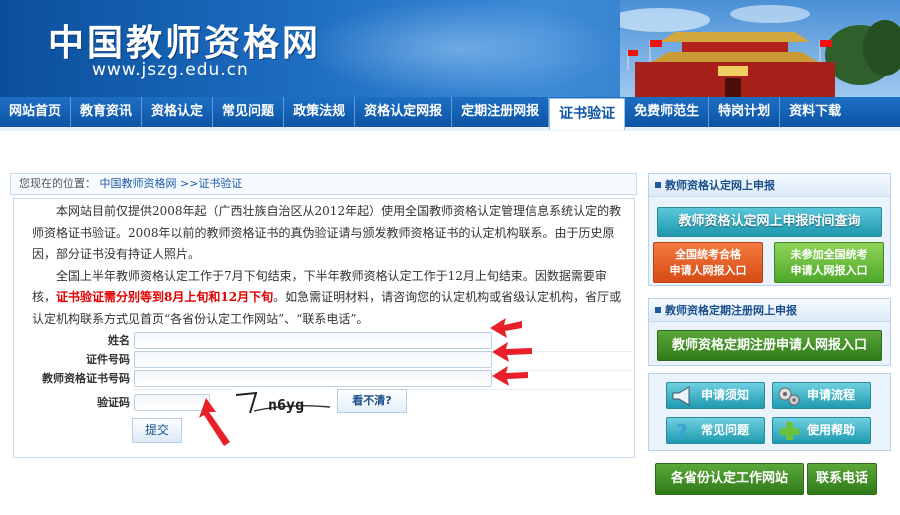  What do you see at coordinates (313, 378) in the screenshot?
I see `certificate-number-input` at bounding box center [313, 378].